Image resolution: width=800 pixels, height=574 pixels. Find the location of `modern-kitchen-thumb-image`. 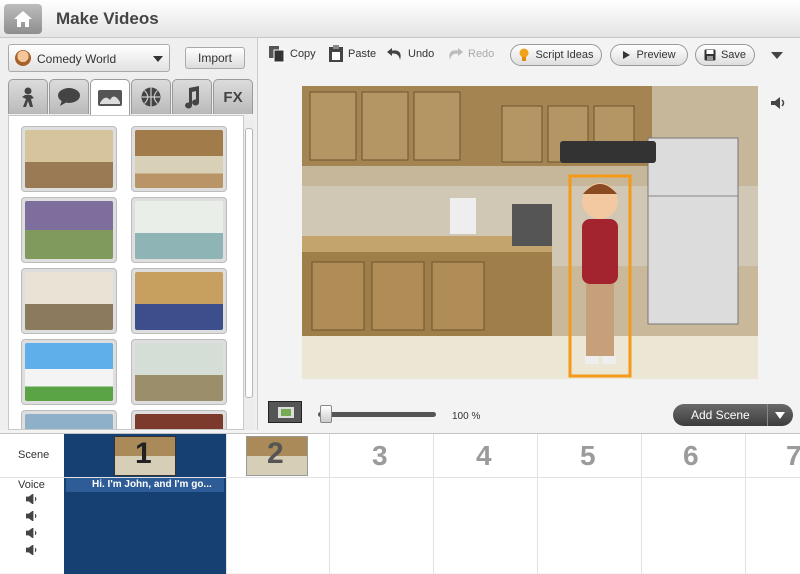

modern-kitchen-thumb-image is located at coordinates (179, 230).